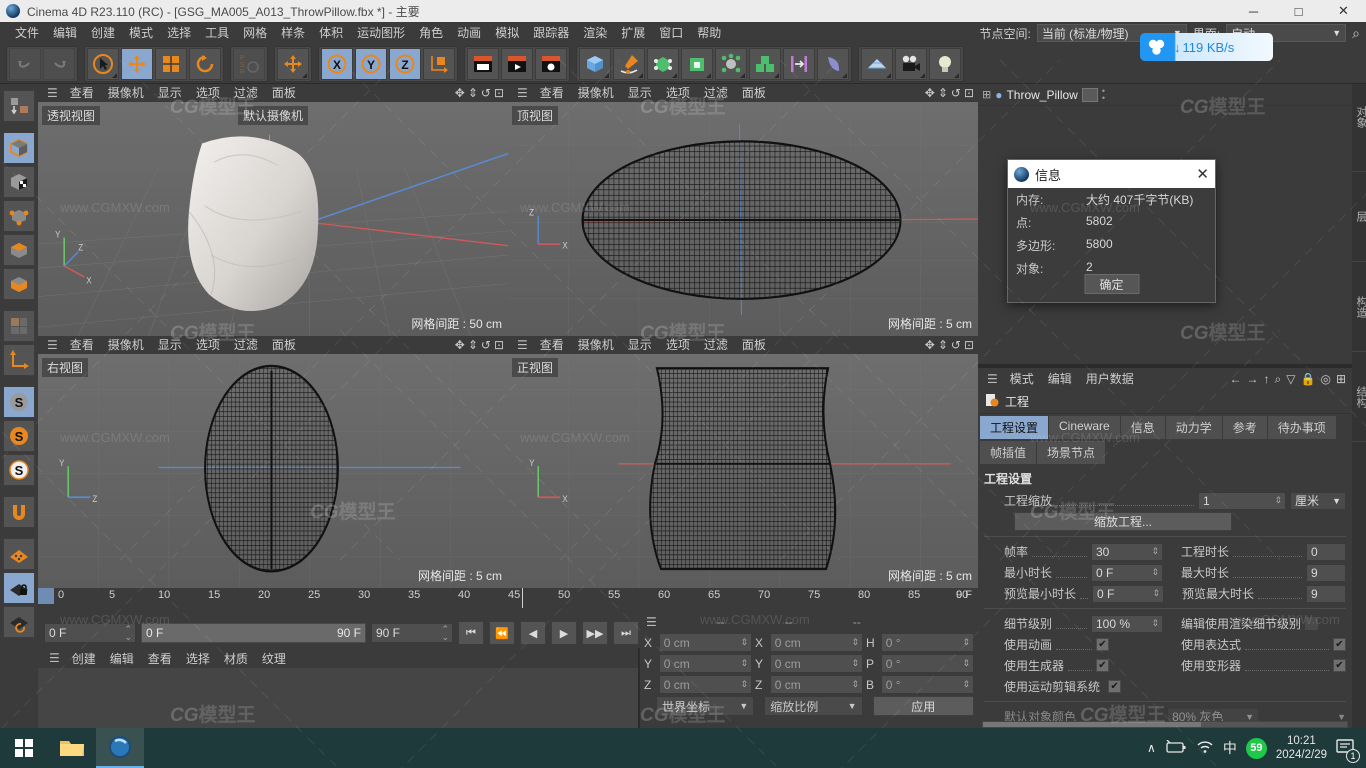 This screenshot has width=1366, height=768. I want to click on model-mode-button, so click(19, 148).